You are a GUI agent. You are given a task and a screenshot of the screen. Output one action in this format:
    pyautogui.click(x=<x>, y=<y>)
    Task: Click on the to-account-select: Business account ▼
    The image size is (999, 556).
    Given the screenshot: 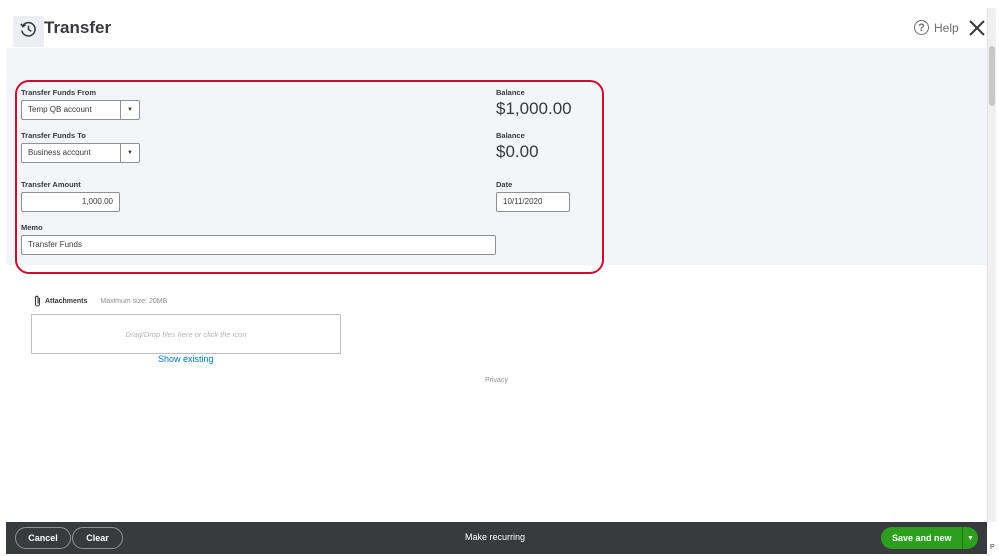 What is the action you would take?
    pyautogui.click(x=80, y=153)
    